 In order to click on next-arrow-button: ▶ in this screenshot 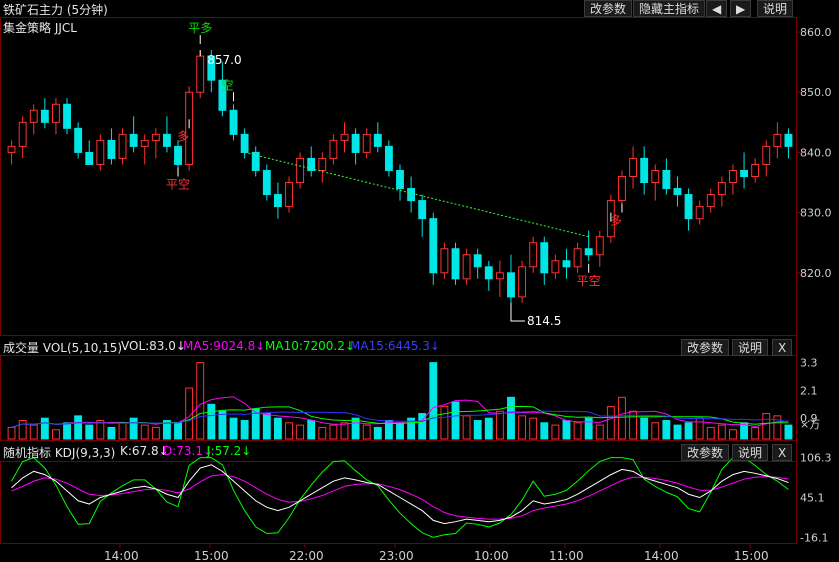, I will do `click(741, 8)`.